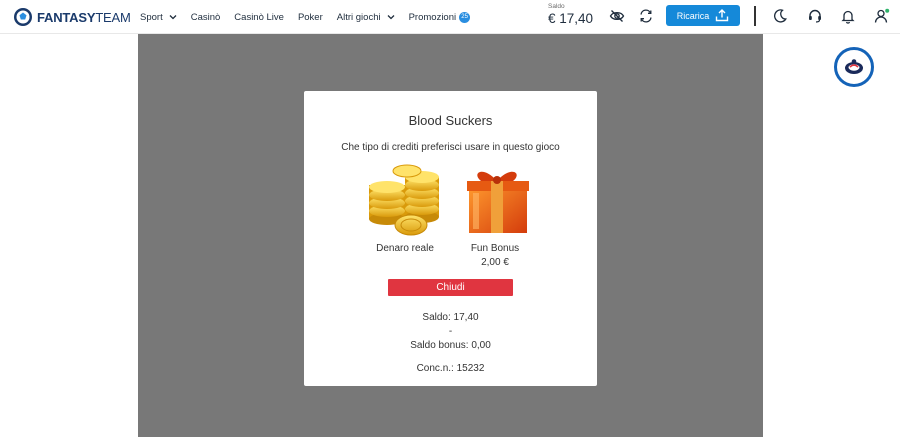 The width and height of the screenshot is (900, 437). I want to click on promo-count-badge: 25, so click(465, 17).